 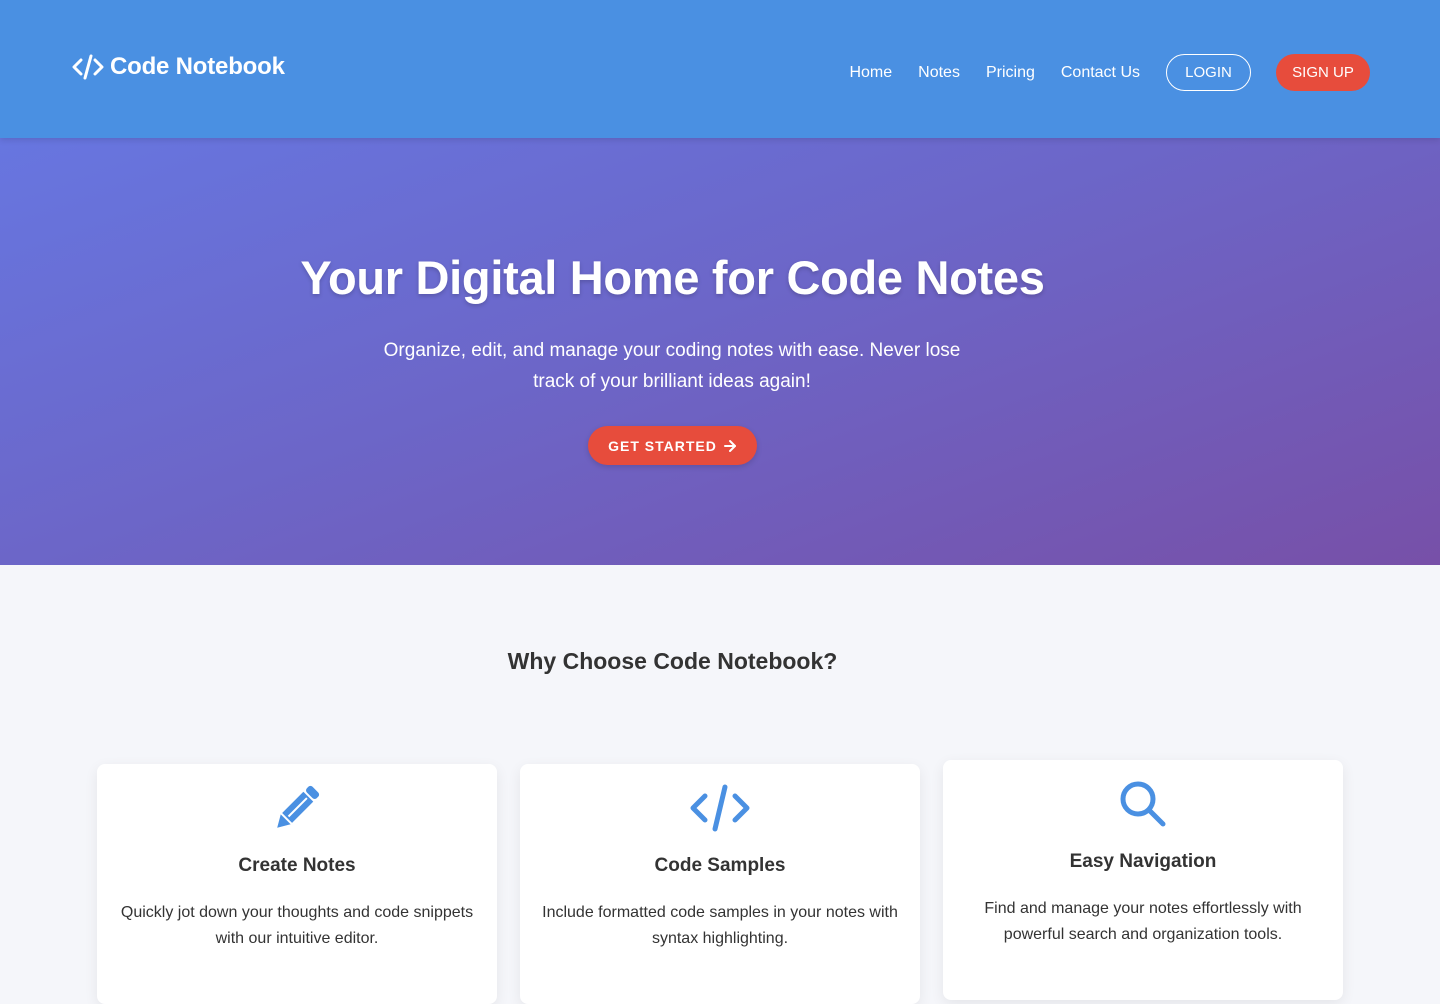 What do you see at coordinates (1143, 861) in the screenshot?
I see `card-title: Easy Navigation` at bounding box center [1143, 861].